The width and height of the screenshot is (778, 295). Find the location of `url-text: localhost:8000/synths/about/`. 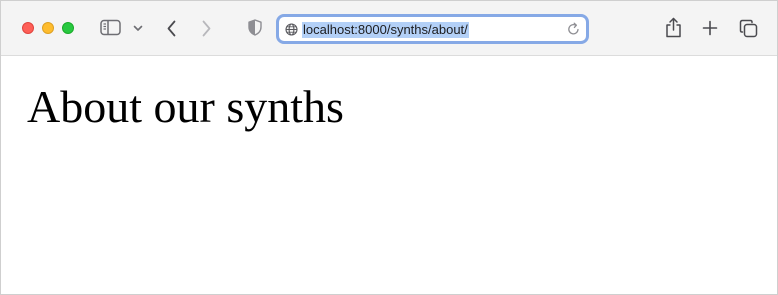

url-text: localhost:8000/synths/about/ is located at coordinates (385, 30).